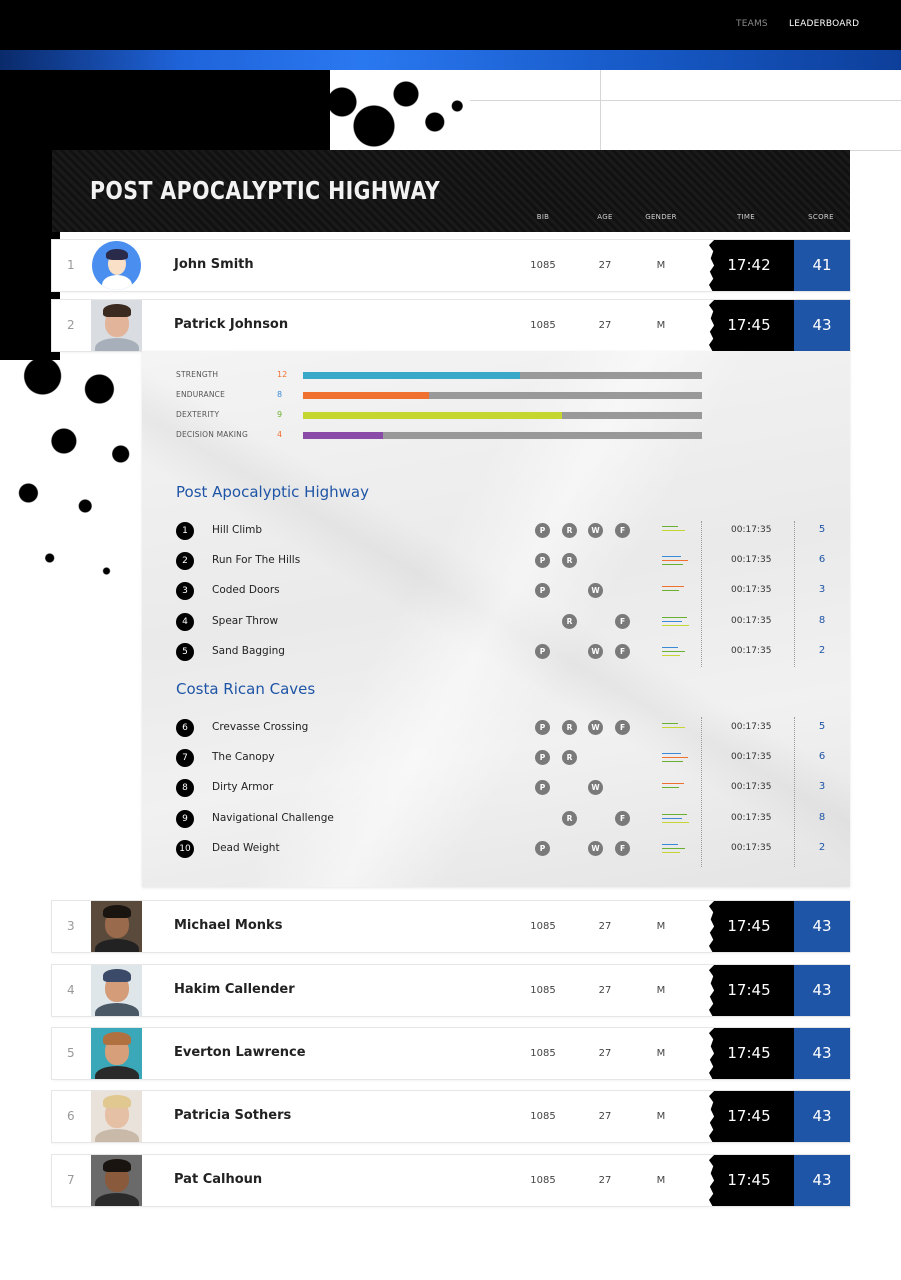 The width and height of the screenshot is (901, 1280). I want to click on challenge-score: 8, so click(822, 817).